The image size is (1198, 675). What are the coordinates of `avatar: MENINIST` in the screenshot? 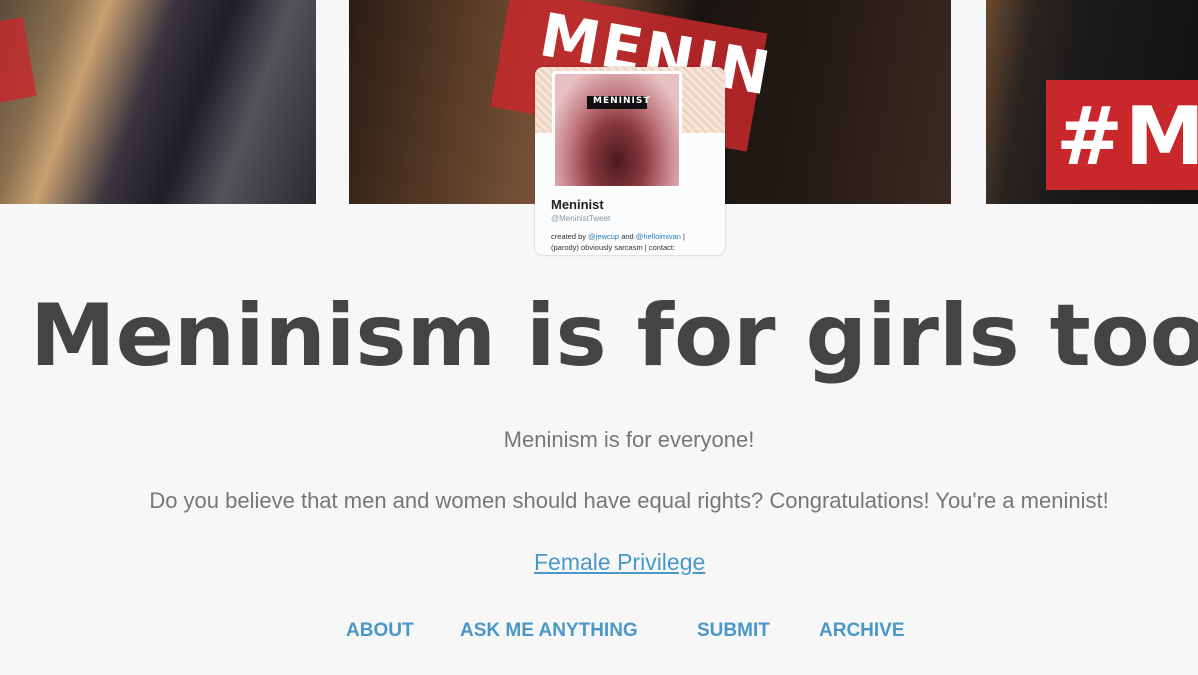 It's located at (617, 130).